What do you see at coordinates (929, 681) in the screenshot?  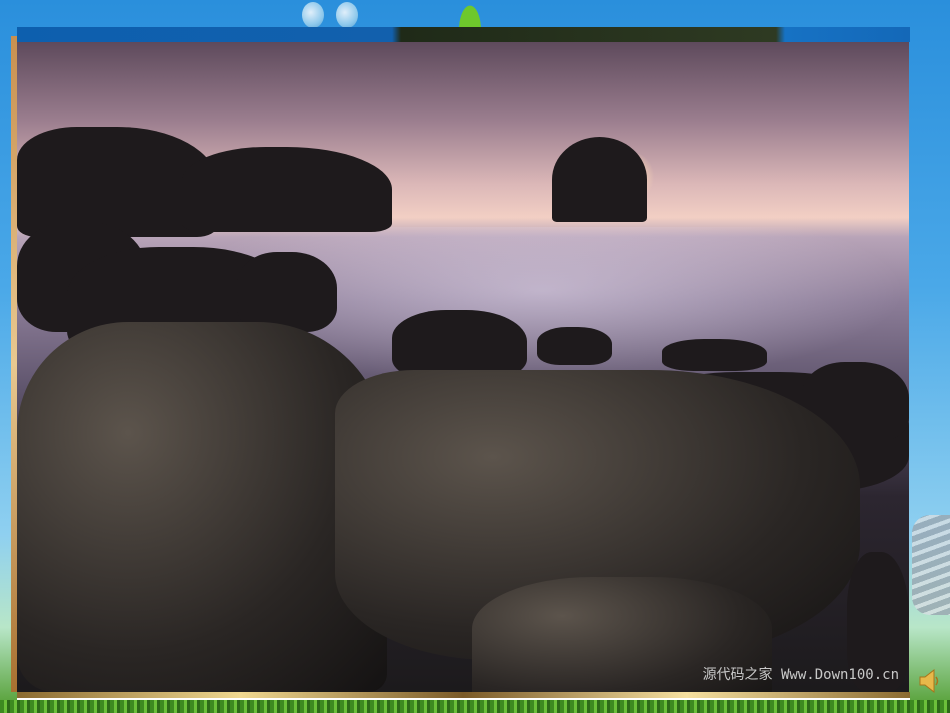 I see `speaker-icon` at bounding box center [929, 681].